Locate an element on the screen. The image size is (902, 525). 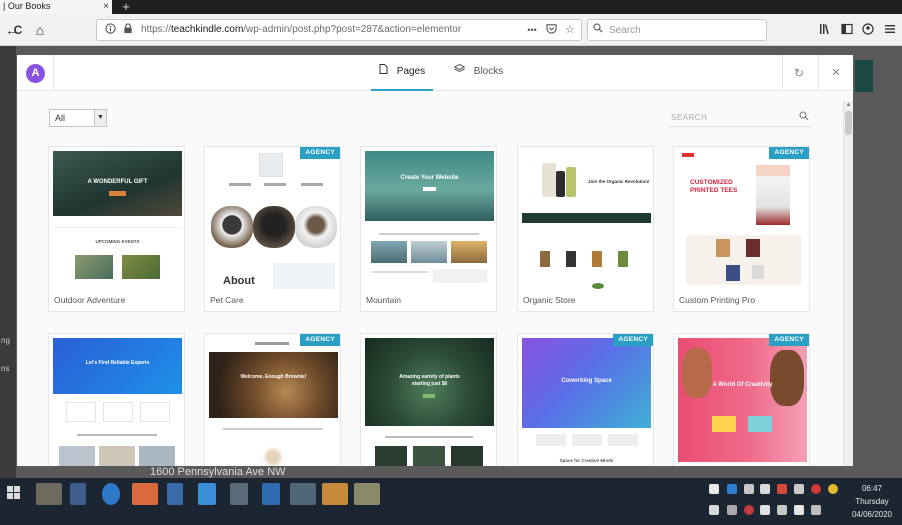
cloud-icon is located at coordinates (765, 489).